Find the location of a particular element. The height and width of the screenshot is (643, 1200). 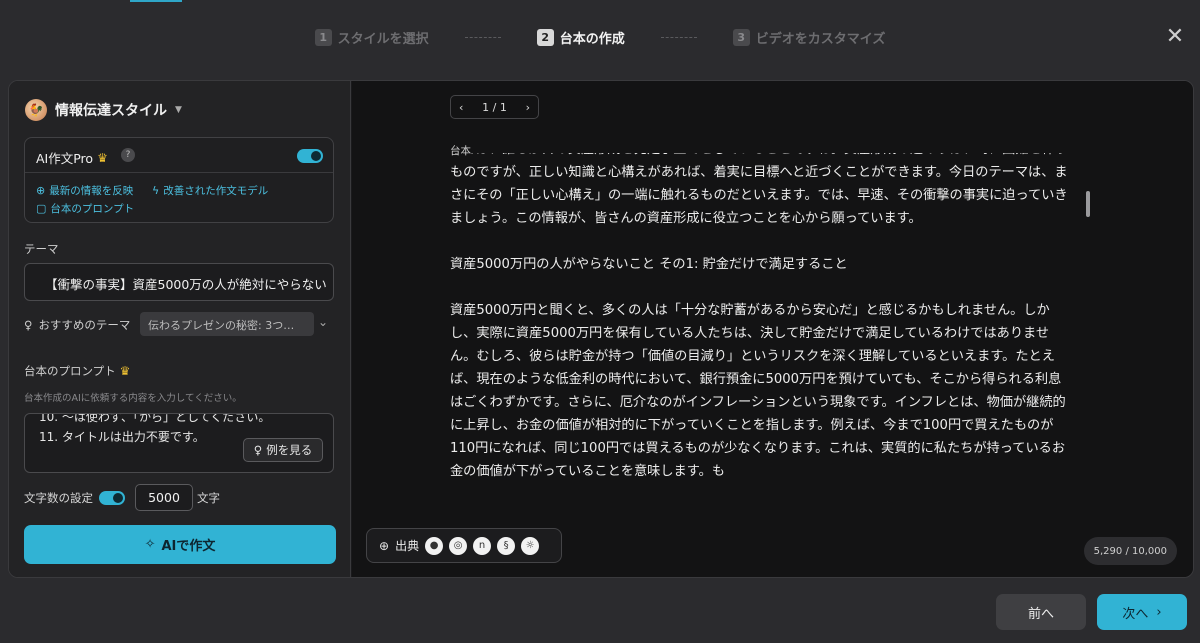

chevron-left-icon: ‹ is located at coordinates (461, 107).